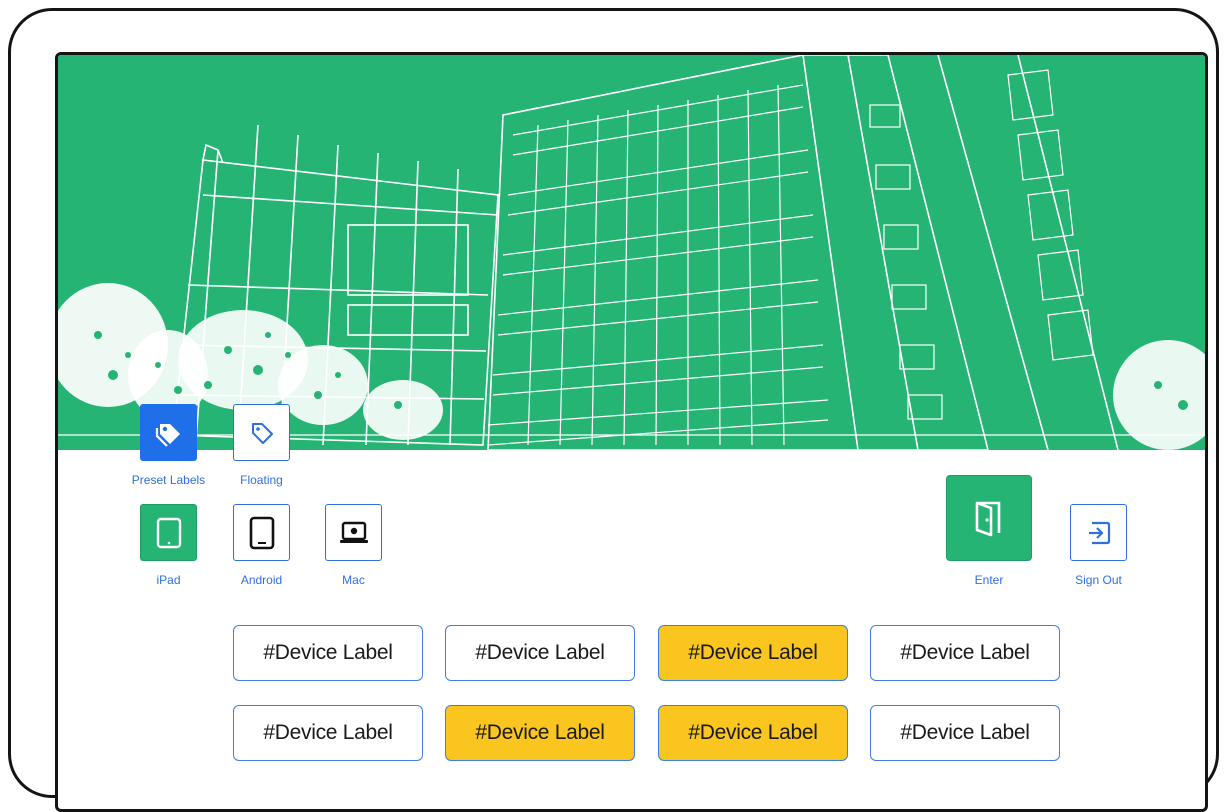 The height and width of the screenshot is (812, 1231). I want to click on tags-icon, so click(167, 435).